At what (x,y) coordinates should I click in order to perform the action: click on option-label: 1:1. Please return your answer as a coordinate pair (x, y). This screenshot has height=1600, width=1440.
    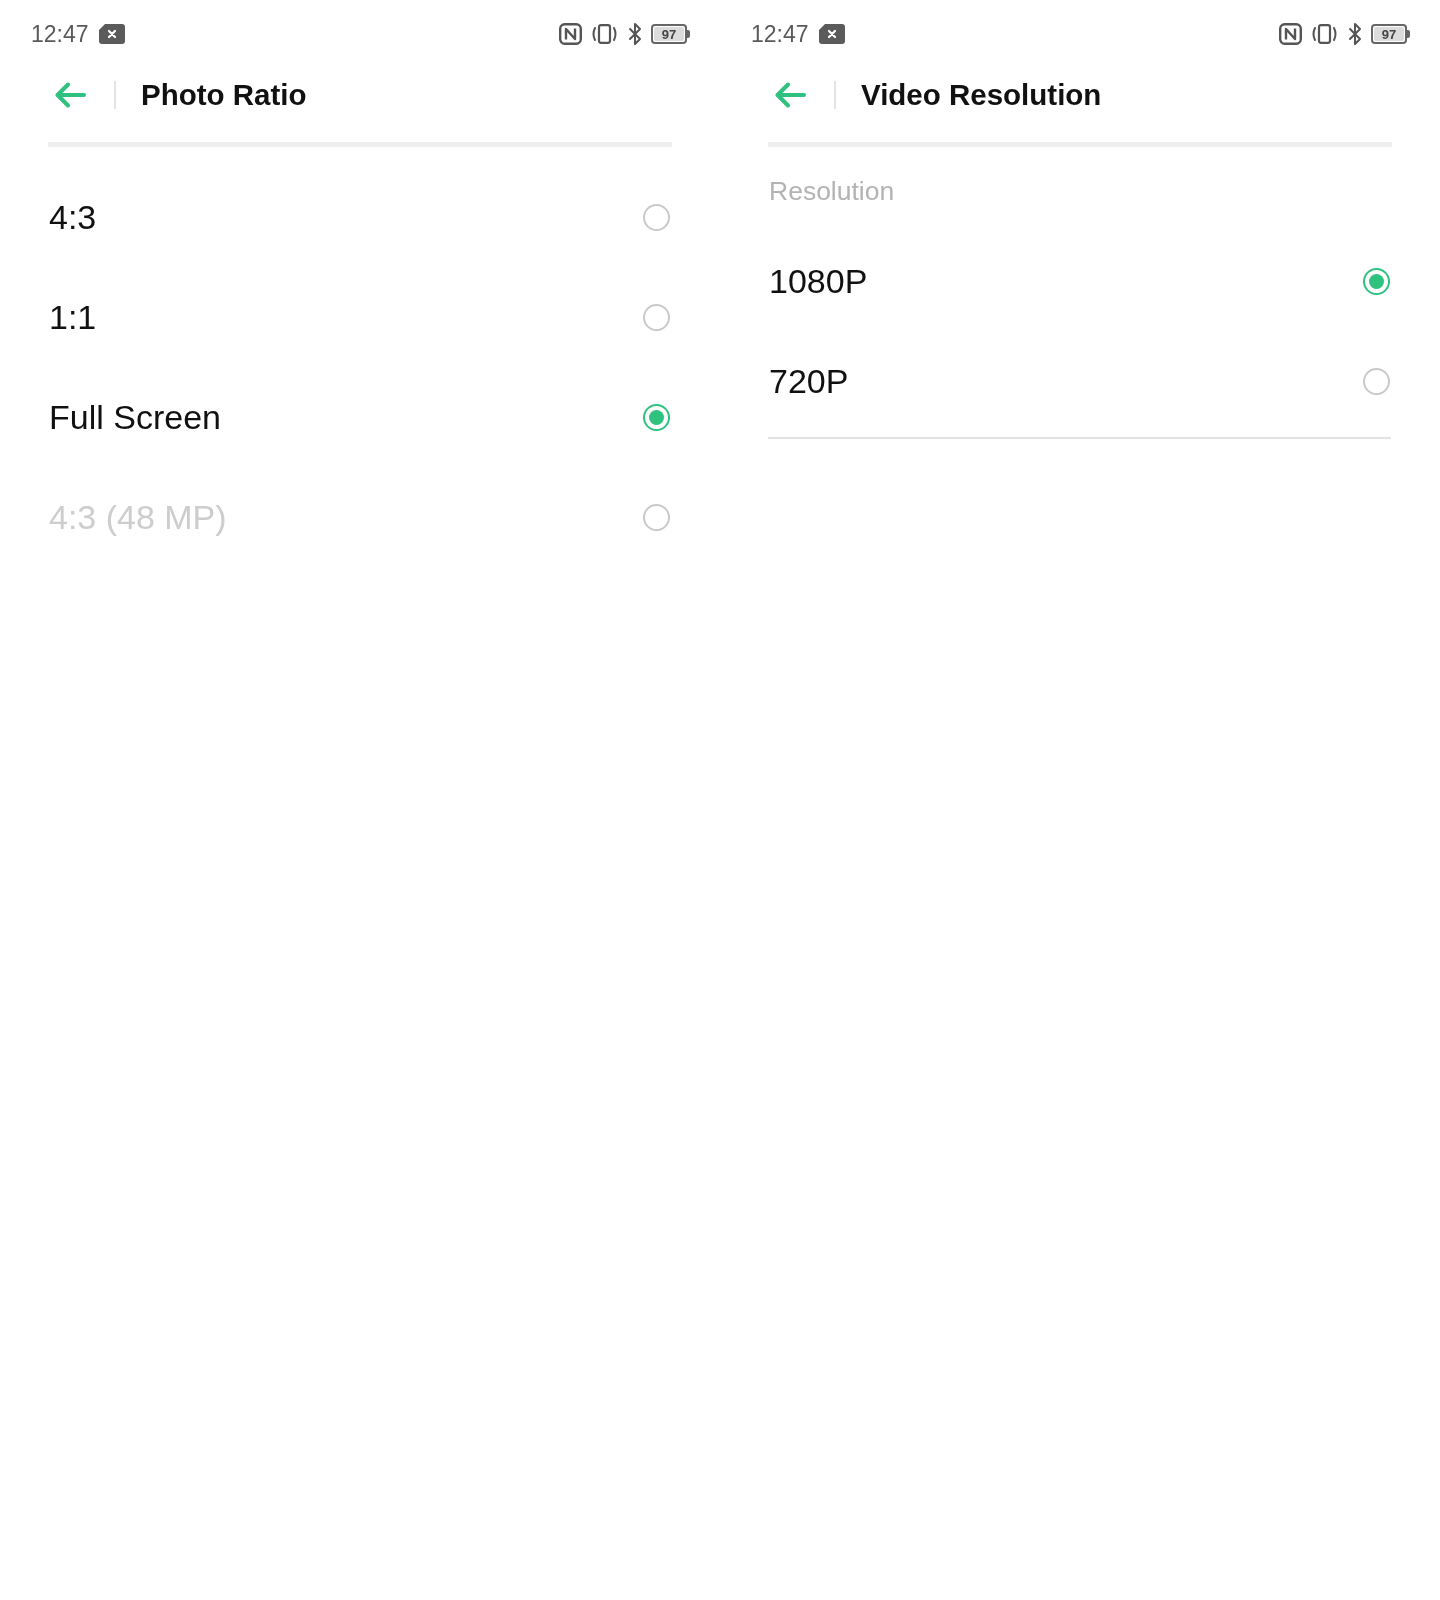
    Looking at the image, I should click on (73, 317).